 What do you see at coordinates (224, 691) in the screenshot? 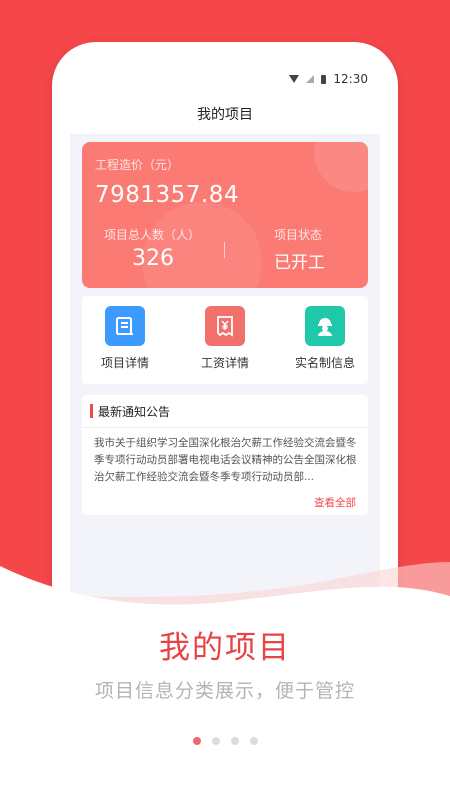
I see `promo-subtitle: 项目信息分类展示，便于管控` at bounding box center [224, 691].